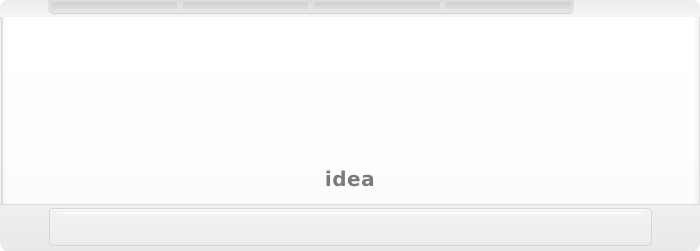  What do you see at coordinates (350, 213) in the screenshot?
I see `louver-highlight` at bounding box center [350, 213].